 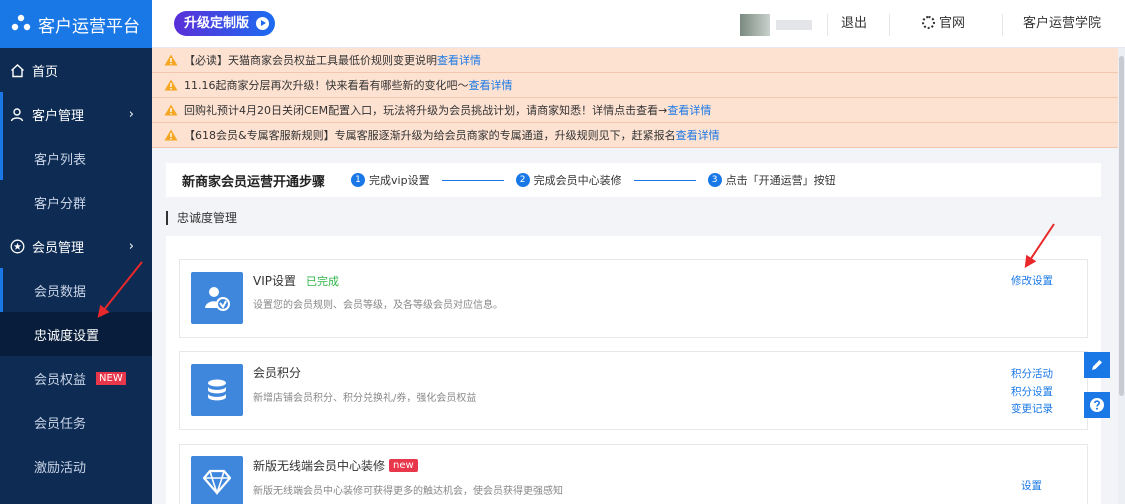 What do you see at coordinates (755, 25) in the screenshot?
I see `avatar` at bounding box center [755, 25].